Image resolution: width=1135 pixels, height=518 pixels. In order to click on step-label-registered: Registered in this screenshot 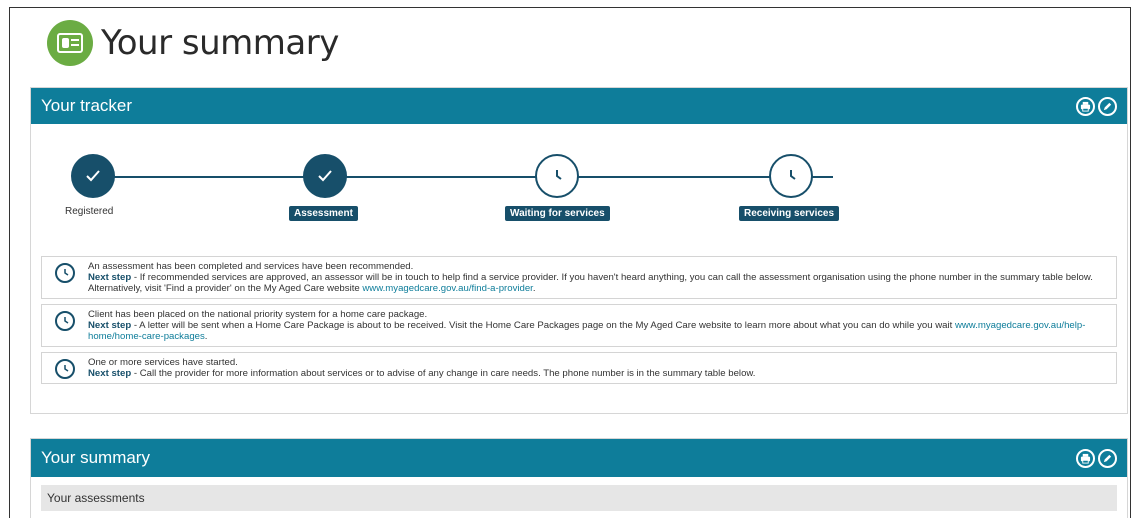, I will do `click(89, 211)`.